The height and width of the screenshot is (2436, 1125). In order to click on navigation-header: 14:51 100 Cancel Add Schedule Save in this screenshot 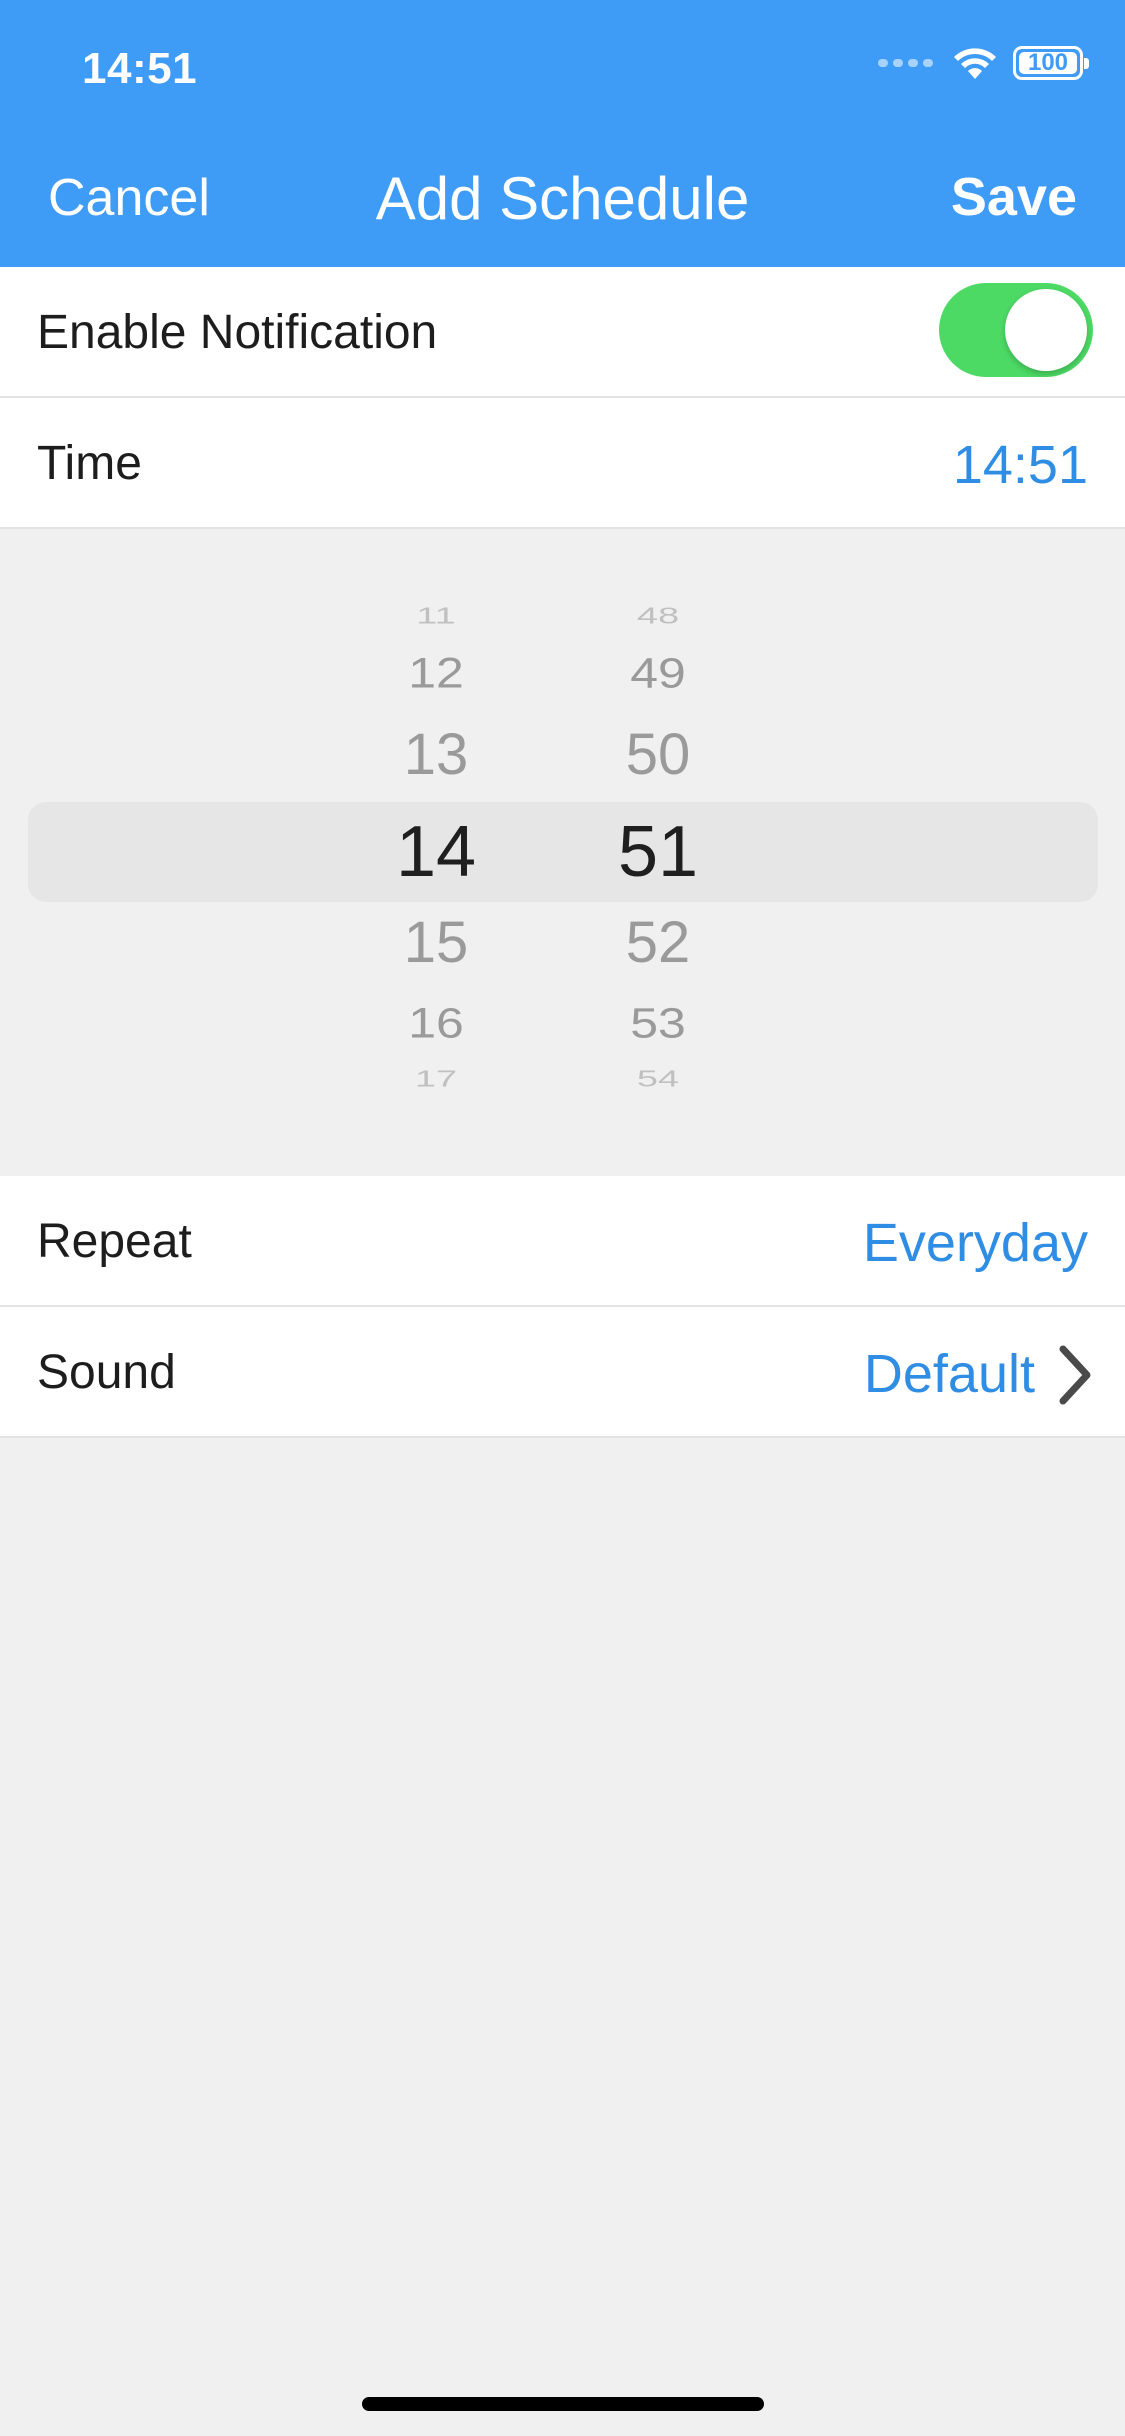, I will do `click(562, 133)`.